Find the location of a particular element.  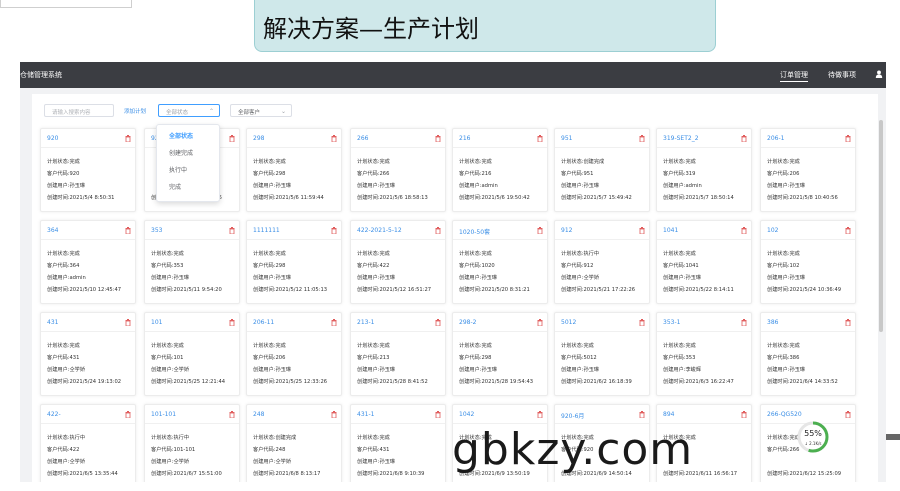

plan-card-title: 248 is located at coordinates (258, 414).